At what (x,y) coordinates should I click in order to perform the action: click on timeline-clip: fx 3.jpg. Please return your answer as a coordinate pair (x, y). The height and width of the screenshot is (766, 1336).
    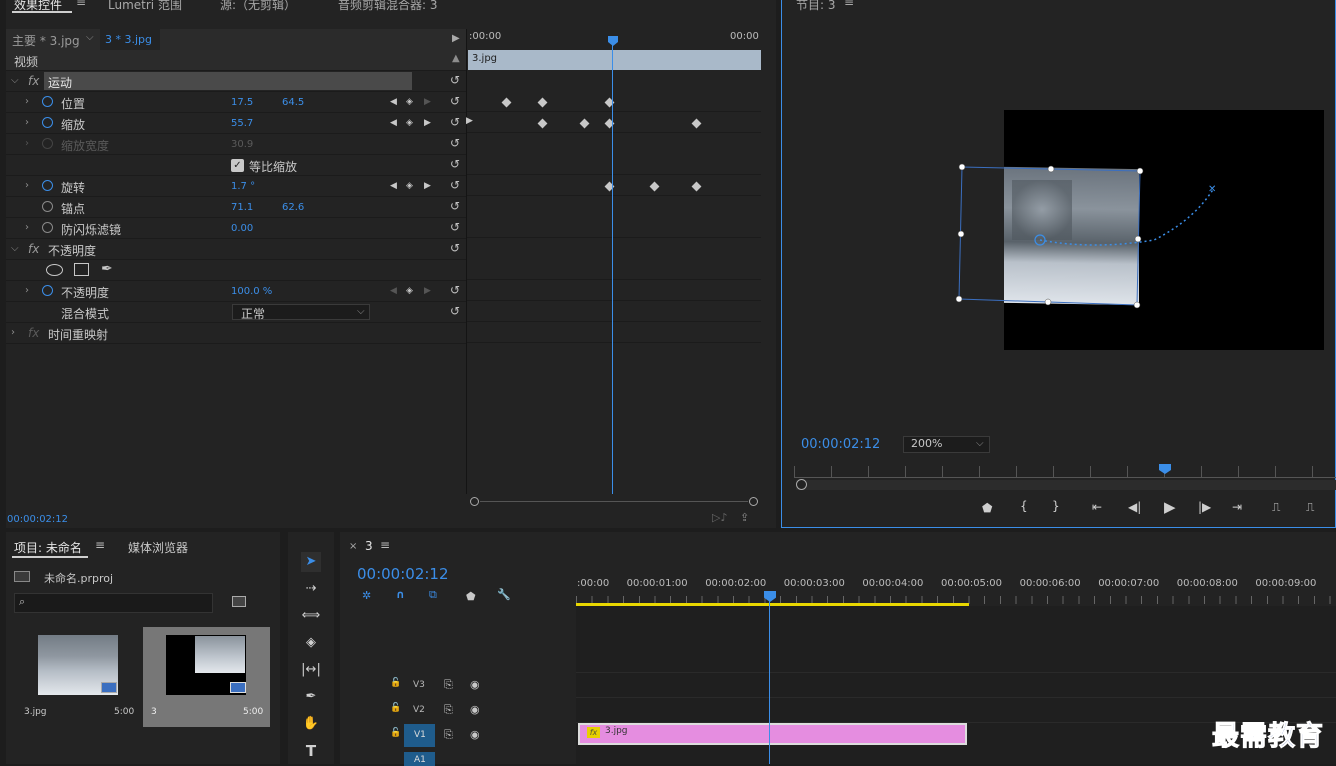
    Looking at the image, I should click on (772, 734).